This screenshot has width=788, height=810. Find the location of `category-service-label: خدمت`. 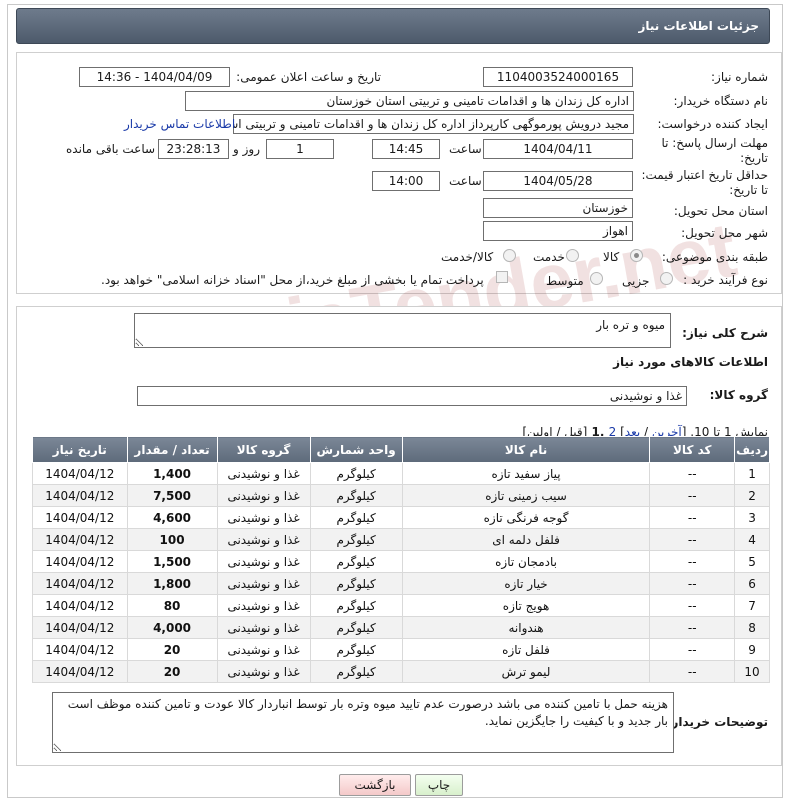

category-service-label: خدمت is located at coordinates (549, 257).